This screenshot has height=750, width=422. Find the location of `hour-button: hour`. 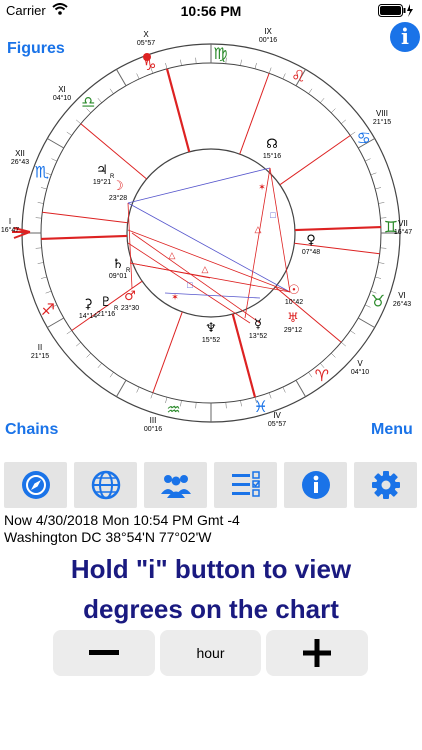

hour-button: hour is located at coordinates (210, 653).